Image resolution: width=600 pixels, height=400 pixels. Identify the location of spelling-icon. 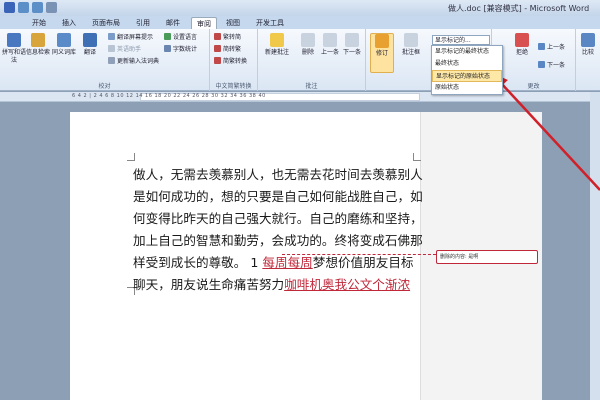
(14, 40).